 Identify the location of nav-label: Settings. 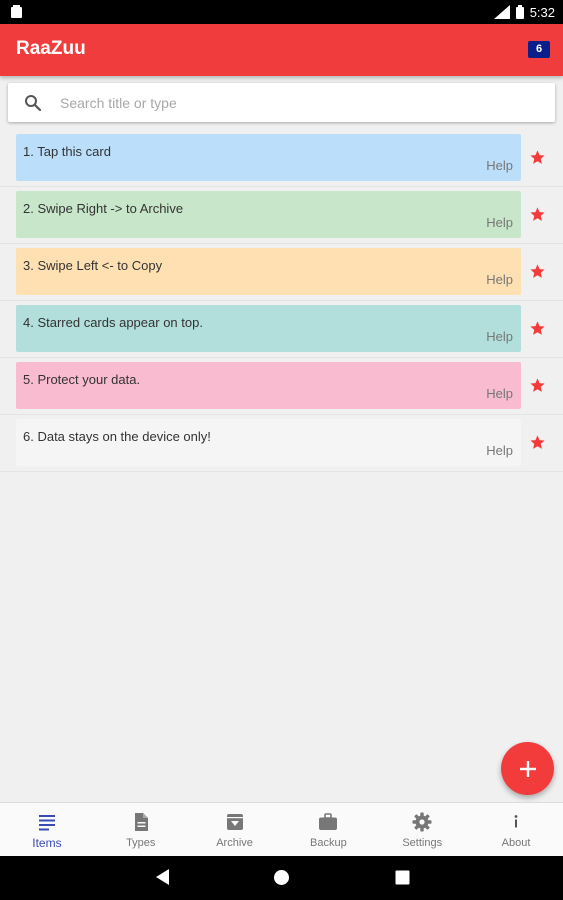
(422, 843).